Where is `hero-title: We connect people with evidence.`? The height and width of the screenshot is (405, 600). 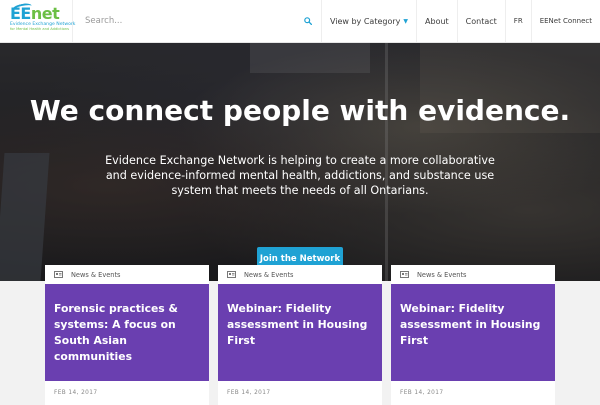 hero-title: We connect people with evidence. is located at coordinates (300, 110).